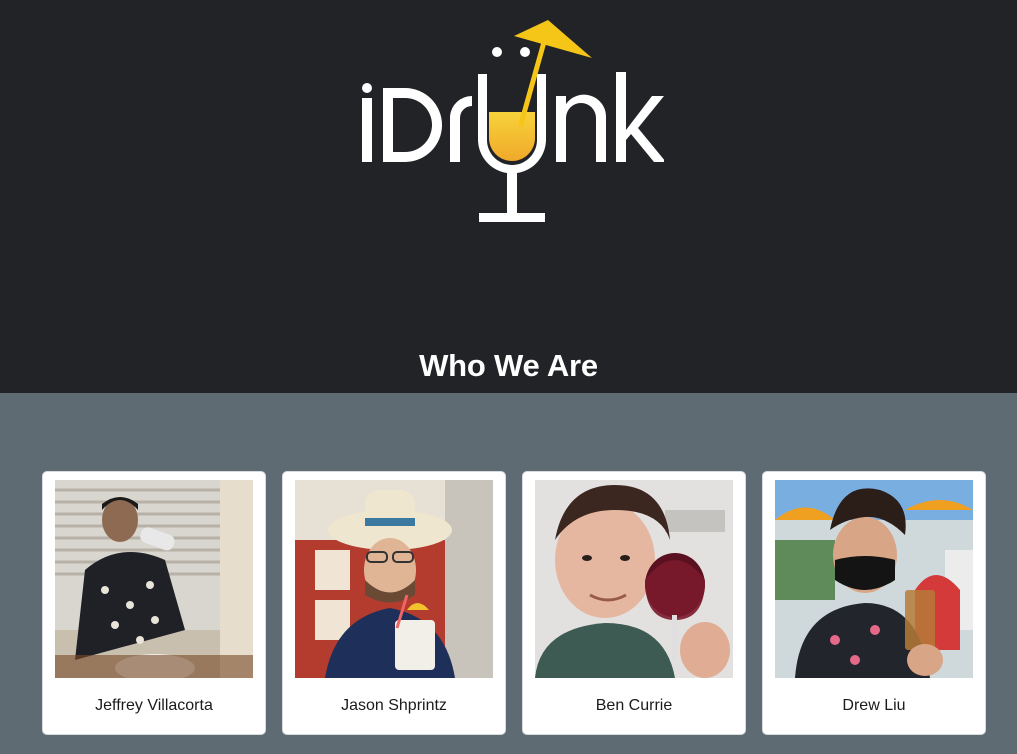  What do you see at coordinates (508, 365) in the screenshot?
I see `page-title: Who We Are` at bounding box center [508, 365].